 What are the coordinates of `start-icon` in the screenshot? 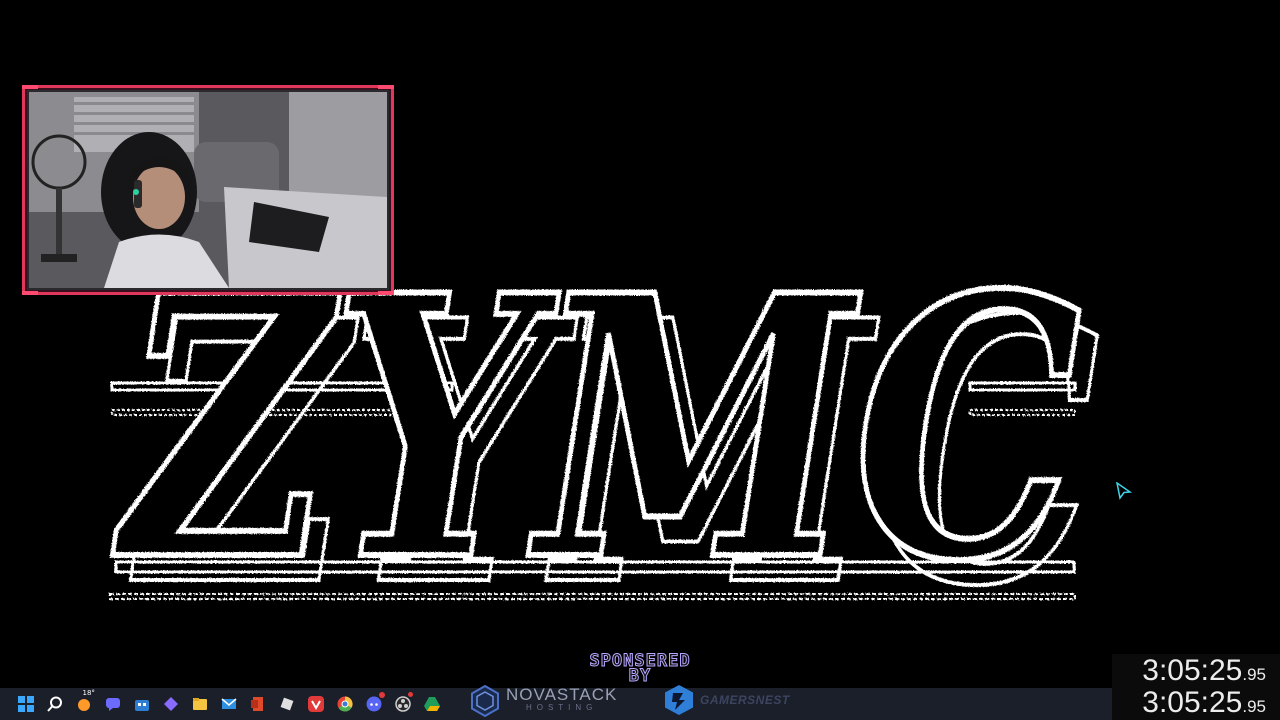 It's located at (26, 704).